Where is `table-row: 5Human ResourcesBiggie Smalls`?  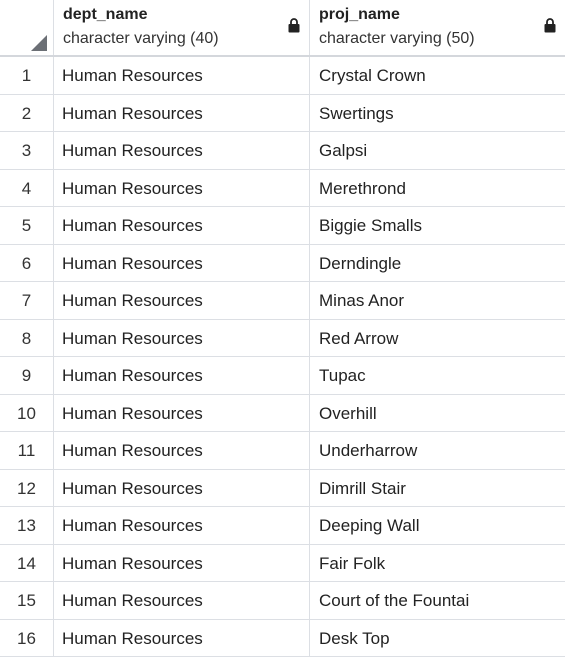
table-row: 5Human ResourcesBiggie Smalls is located at coordinates (282, 226).